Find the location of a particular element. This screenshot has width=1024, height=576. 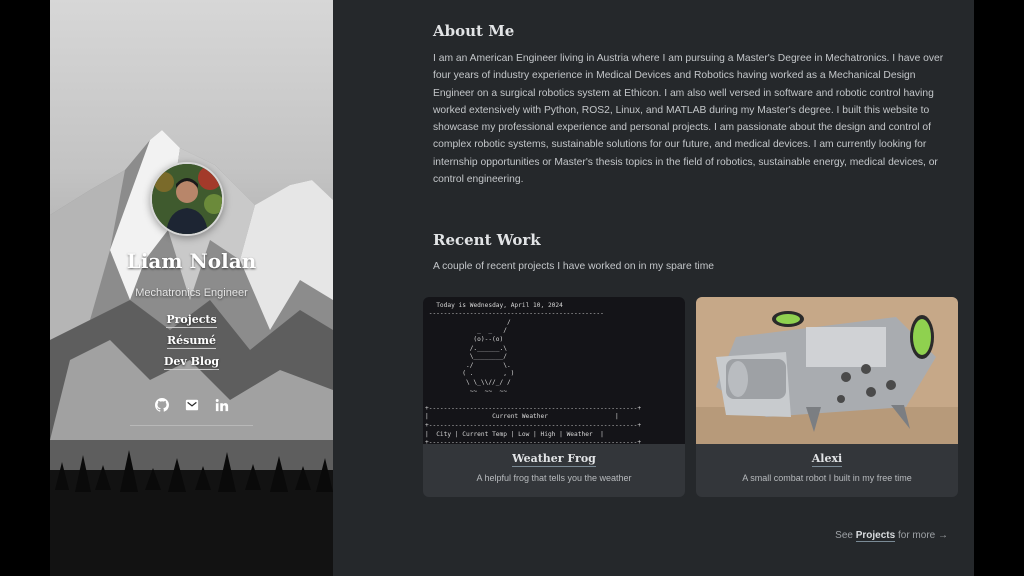

see-more-prefix: See is located at coordinates (844, 535).